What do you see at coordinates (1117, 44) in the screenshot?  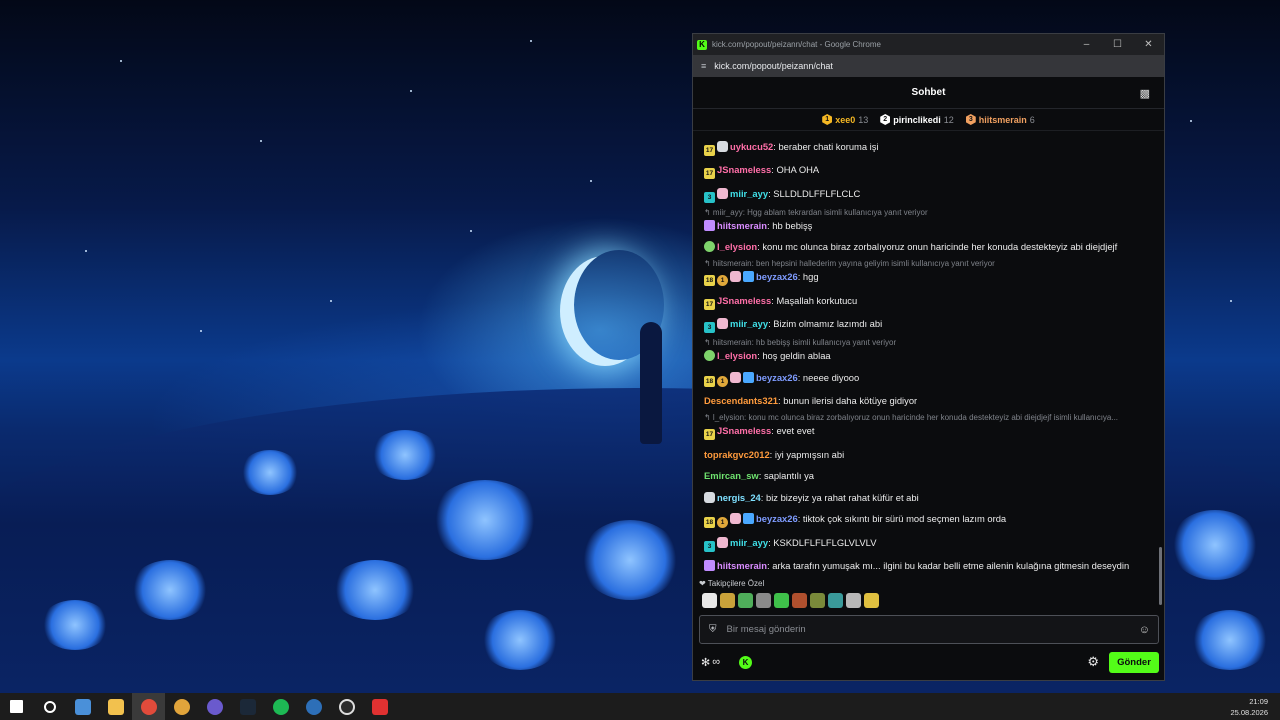 I see `maximize-icon: ☐` at bounding box center [1117, 44].